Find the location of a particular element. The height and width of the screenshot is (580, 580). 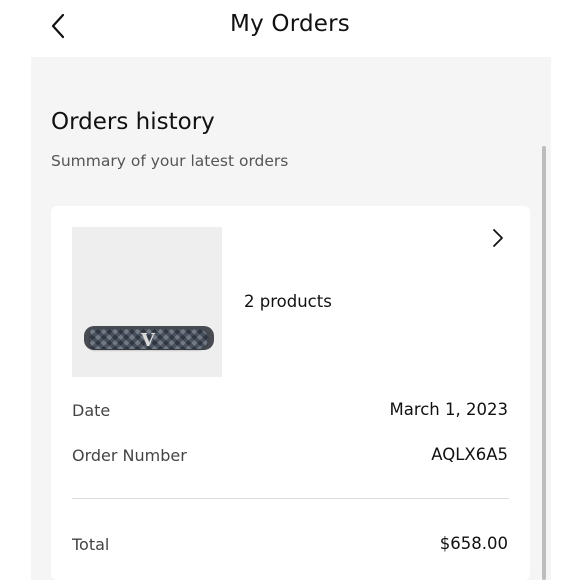

total-label: Total is located at coordinates (91, 544).